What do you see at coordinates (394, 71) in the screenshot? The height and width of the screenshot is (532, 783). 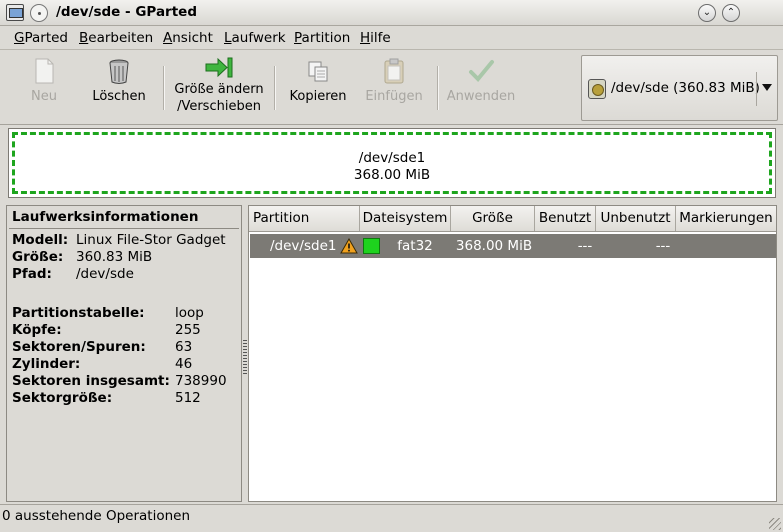 I see `clipboard-icon` at bounding box center [394, 71].